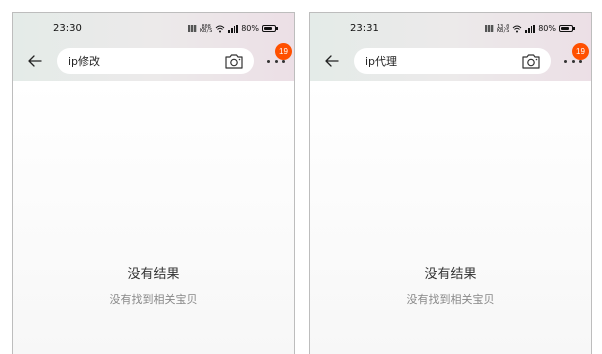 The width and height of the screenshot is (602, 354). What do you see at coordinates (450, 28) in the screenshot?
I see `status-bar: 23:31 13.0 KB/S 80%` at bounding box center [450, 28].